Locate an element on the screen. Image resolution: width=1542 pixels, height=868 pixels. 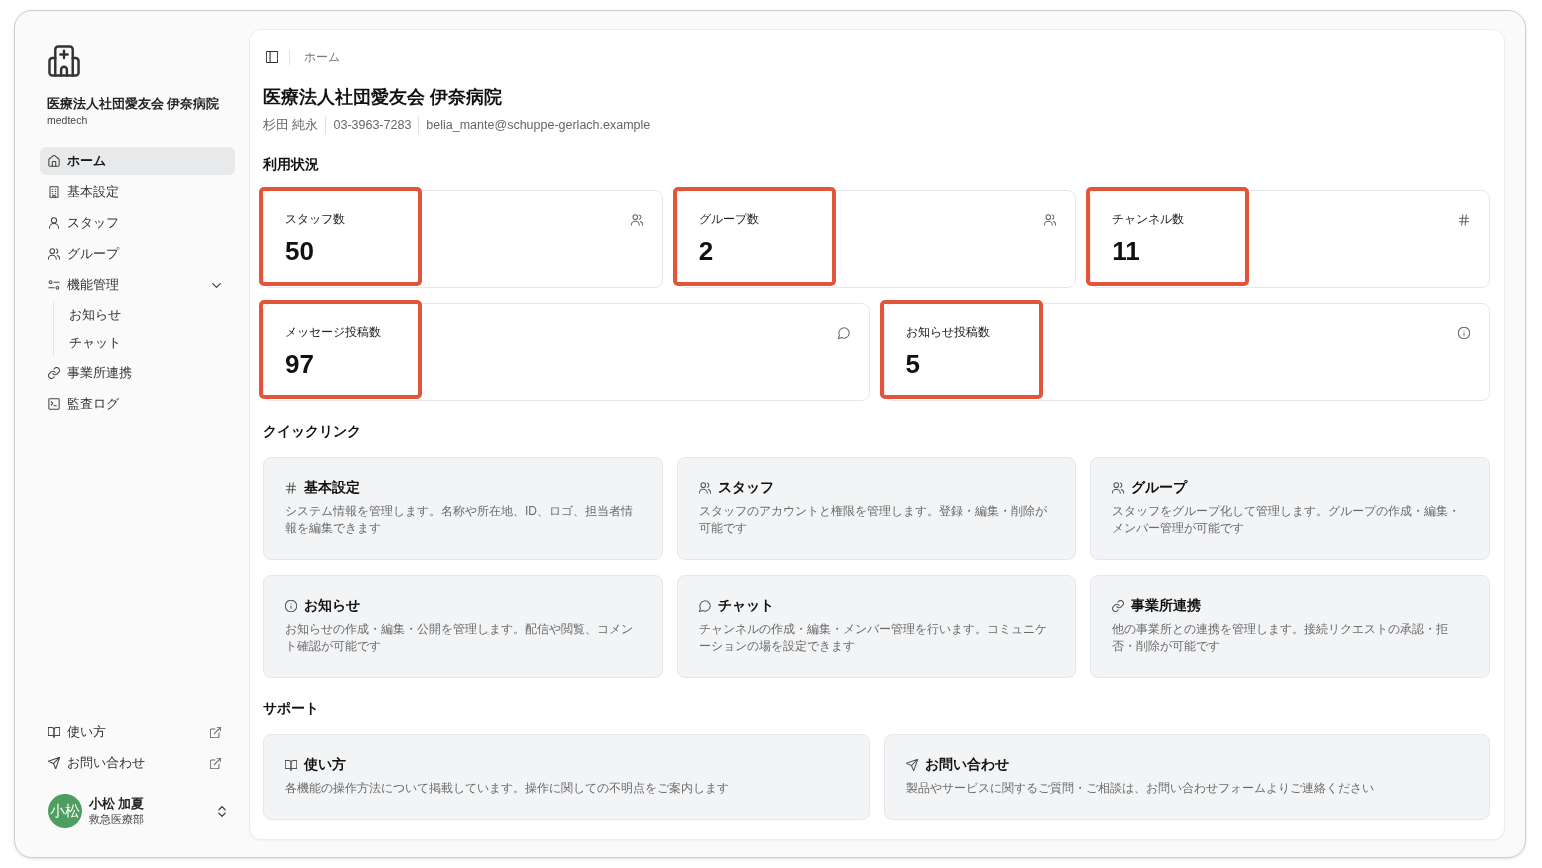
nav-item: 事業所連携 is located at coordinates (137, 373).